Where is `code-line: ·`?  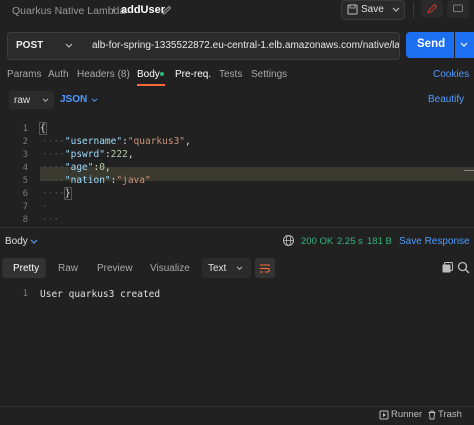 code-line: · is located at coordinates (45, 206).